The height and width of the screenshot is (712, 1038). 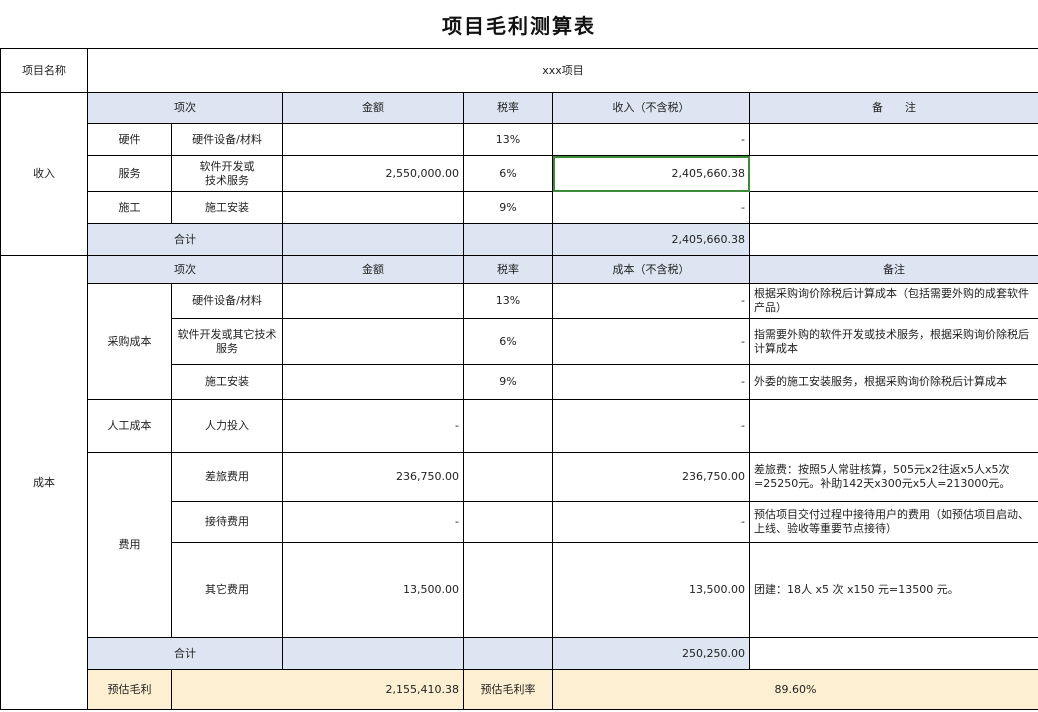 I want to click on cost-total-value: 250,250.00, so click(x=651, y=653).